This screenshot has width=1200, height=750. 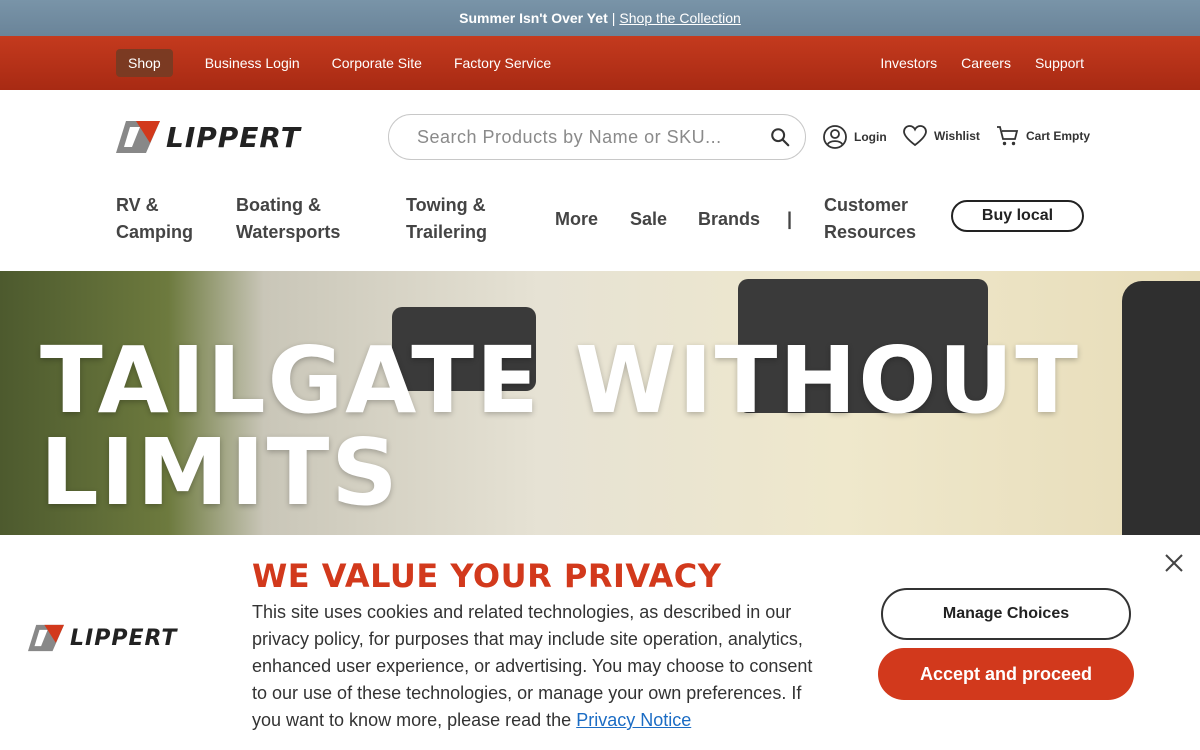 I want to click on privacy-notice-link: Privacy Notice, so click(x=633, y=720).